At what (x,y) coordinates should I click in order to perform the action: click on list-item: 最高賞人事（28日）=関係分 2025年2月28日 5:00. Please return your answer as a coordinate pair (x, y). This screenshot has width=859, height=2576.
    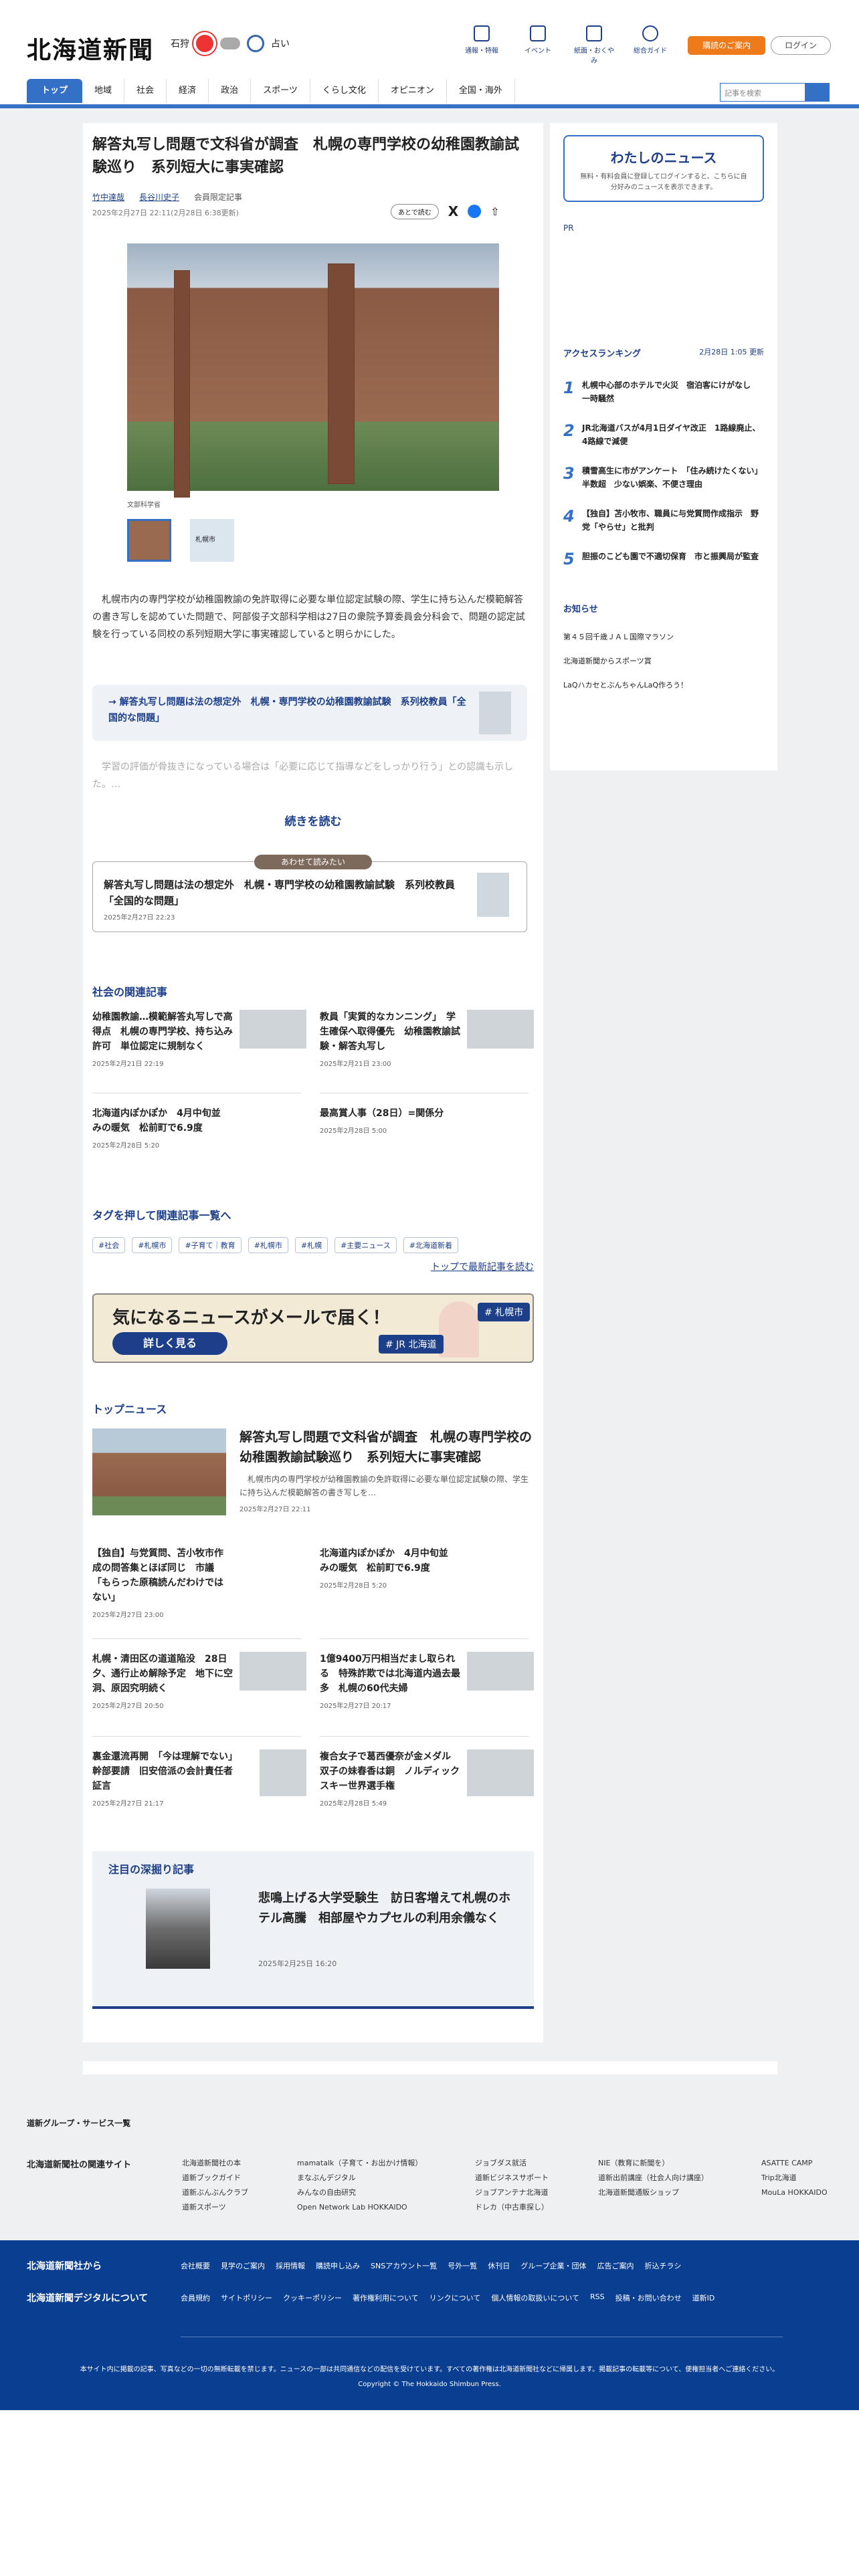
    Looking at the image, I should click on (427, 1120).